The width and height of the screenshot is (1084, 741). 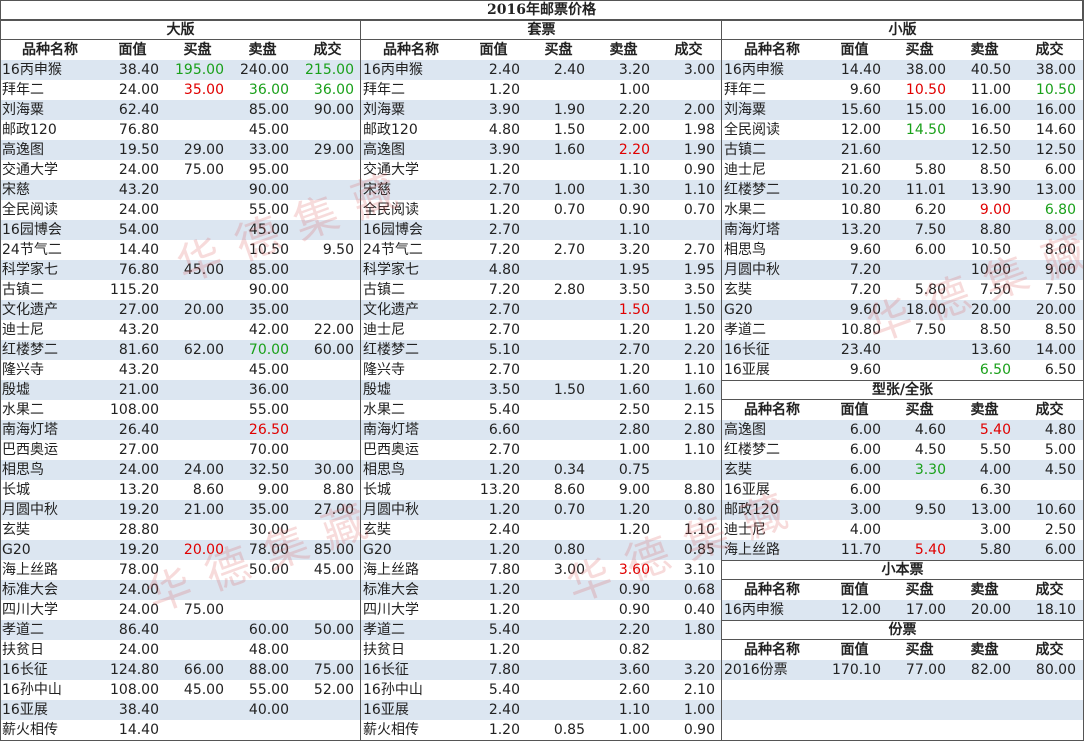 What do you see at coordinates (745, 330) in the screenshot?
I see `variety-name: 孝道二` at bounding box center [745, 330].